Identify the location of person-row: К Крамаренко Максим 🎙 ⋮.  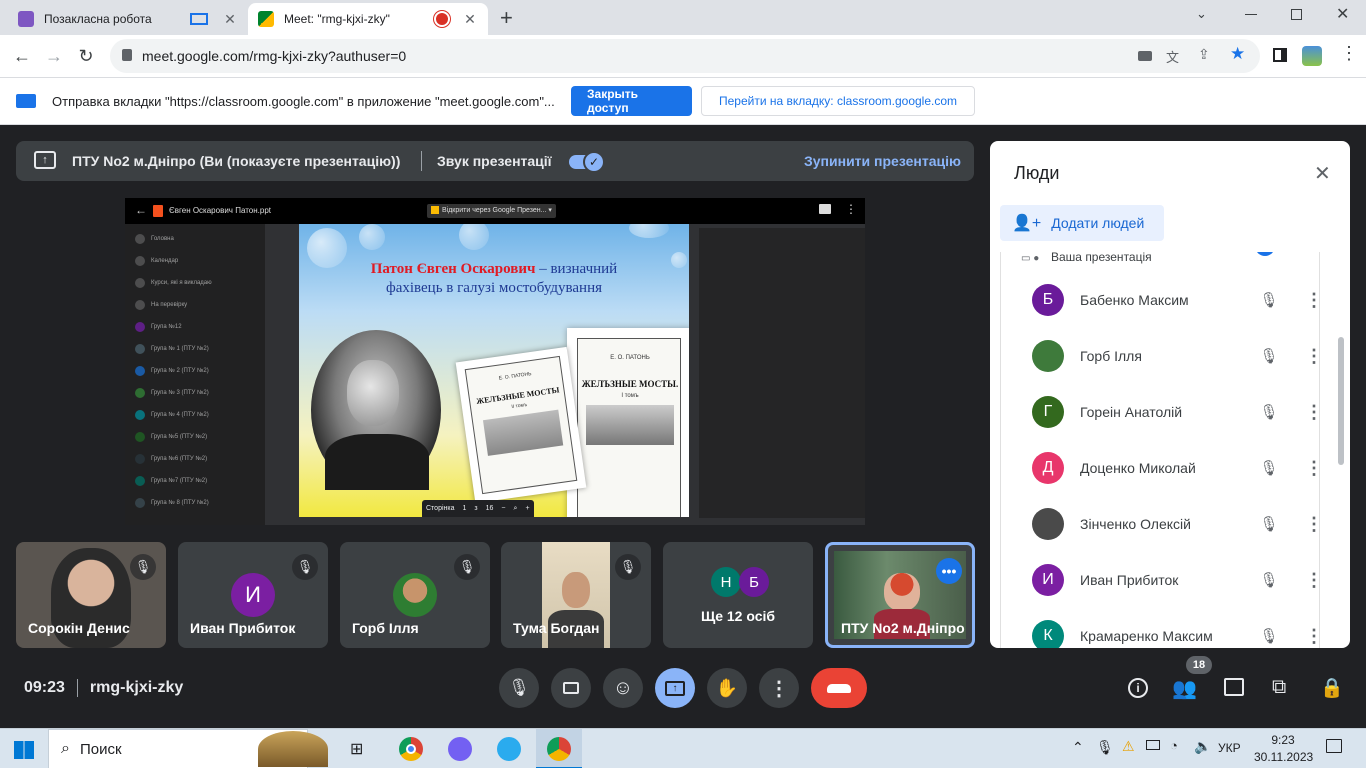
(1160, 628).